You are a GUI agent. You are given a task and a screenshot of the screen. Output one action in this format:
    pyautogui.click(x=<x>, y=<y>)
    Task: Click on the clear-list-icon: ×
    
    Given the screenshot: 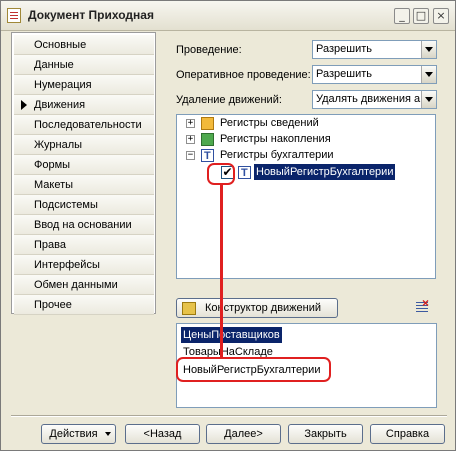 What is the action you would take?
    pyautogui.click(x=424, y=305)
    